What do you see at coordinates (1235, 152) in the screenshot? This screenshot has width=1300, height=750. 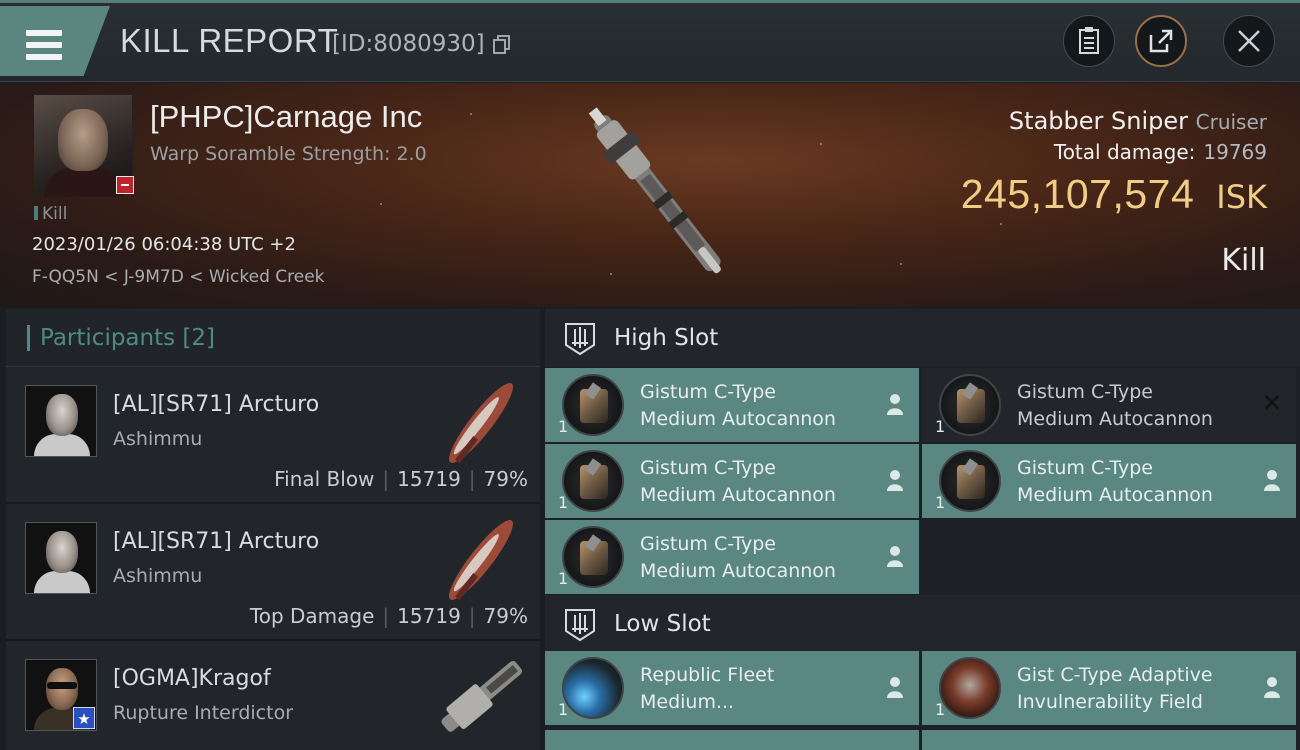 I see `total-damage-value: 19769` at bounding box center [1235, 152].